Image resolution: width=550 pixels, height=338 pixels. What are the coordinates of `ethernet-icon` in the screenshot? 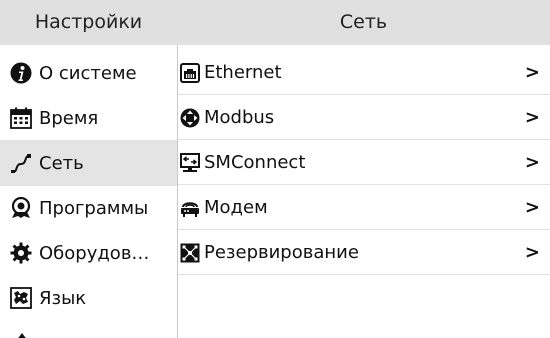 It's located at (190, 72).